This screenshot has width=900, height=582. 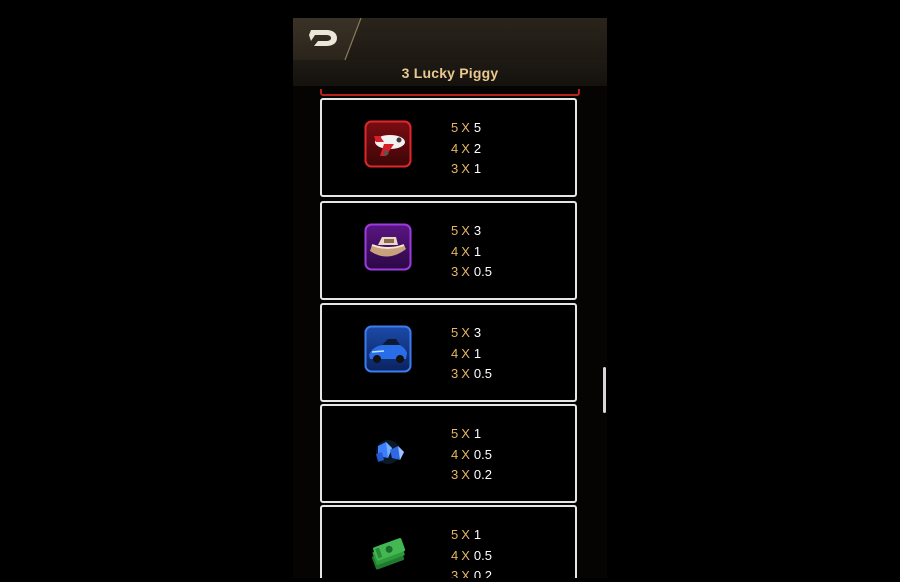 I want to click on symbol-card-sports-car: 5X3 4X1 3 X 0.5, so click(x=448, y=352).